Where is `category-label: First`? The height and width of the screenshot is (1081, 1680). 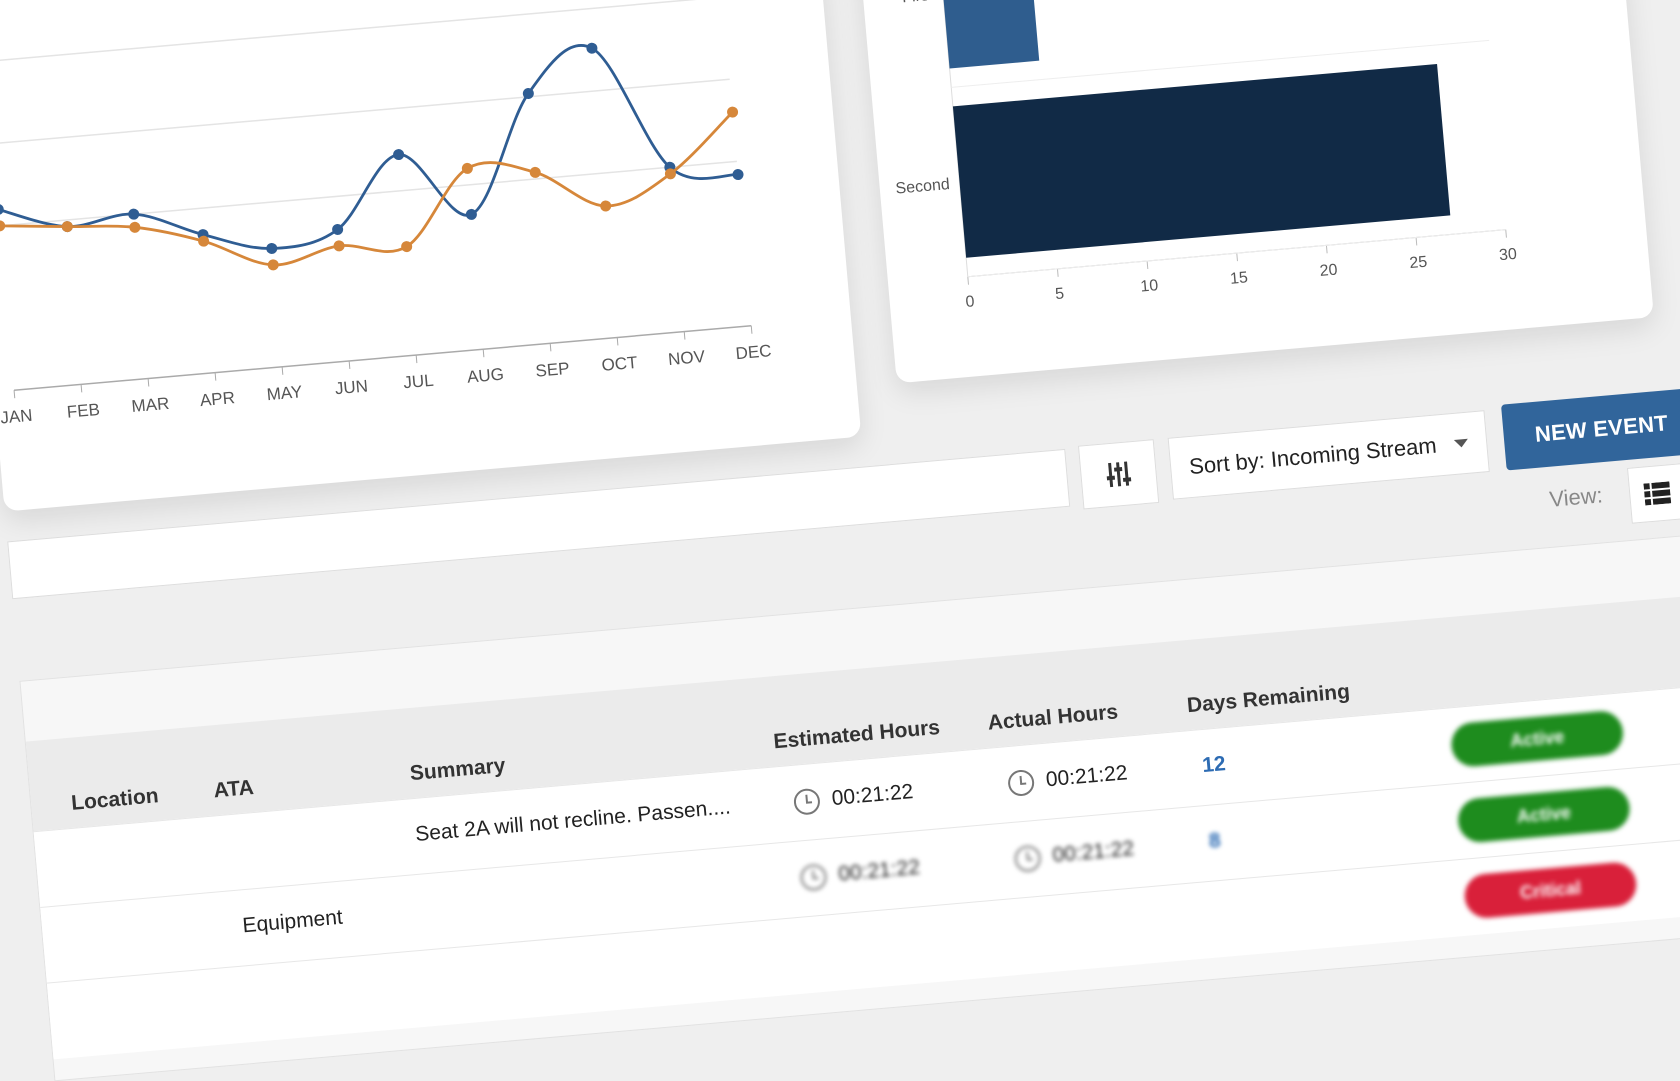 category-label: First is located at coordinates (917, 3).